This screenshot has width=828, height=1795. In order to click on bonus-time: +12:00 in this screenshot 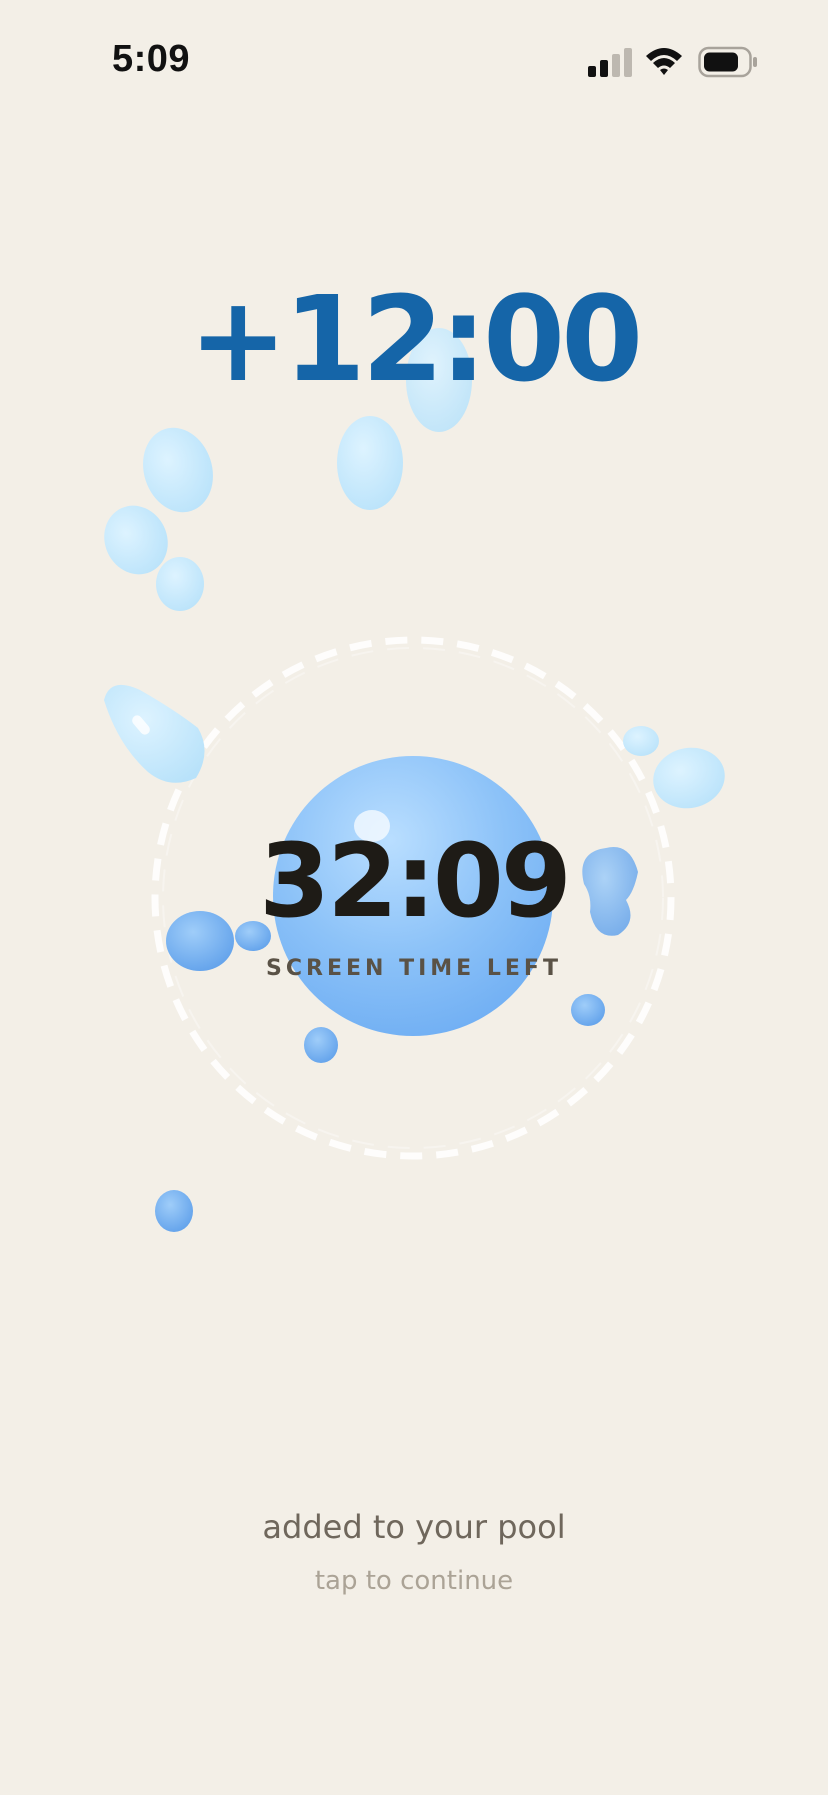, I will do `click(415, 339)`.